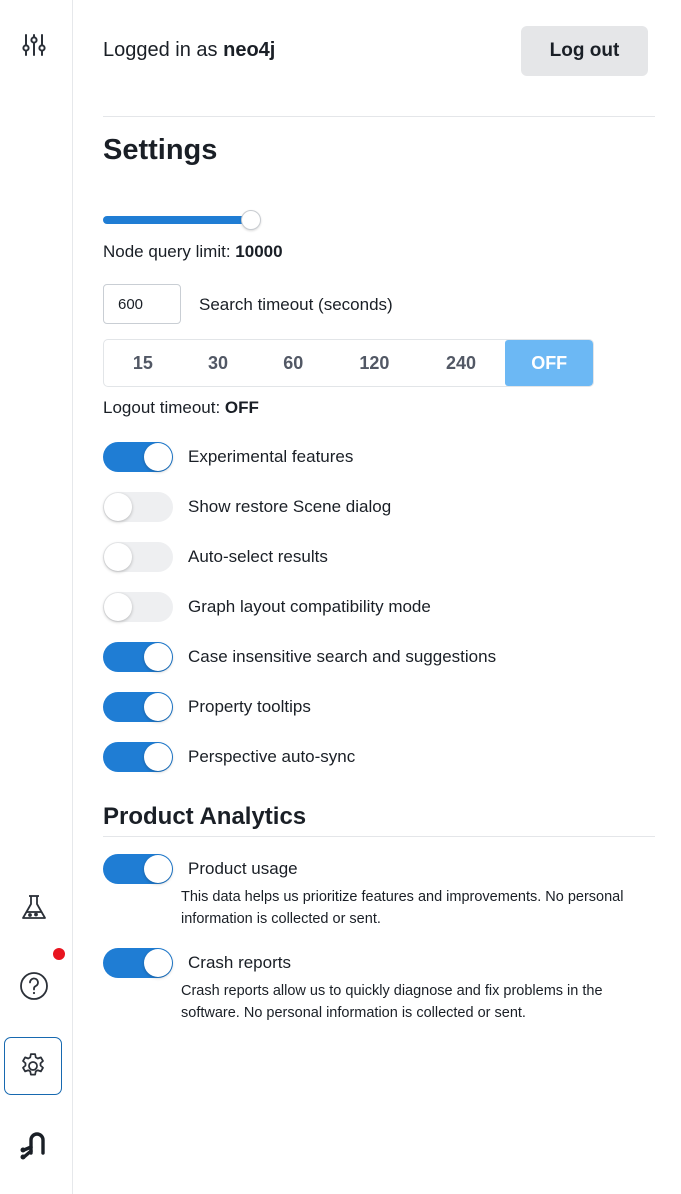 This screenshot has height=1194, width=681. What do you see at coordinates (241, 407) in the screenshot?
I see `logout-timeout-value: OFF` at bounding box center [241, 407].